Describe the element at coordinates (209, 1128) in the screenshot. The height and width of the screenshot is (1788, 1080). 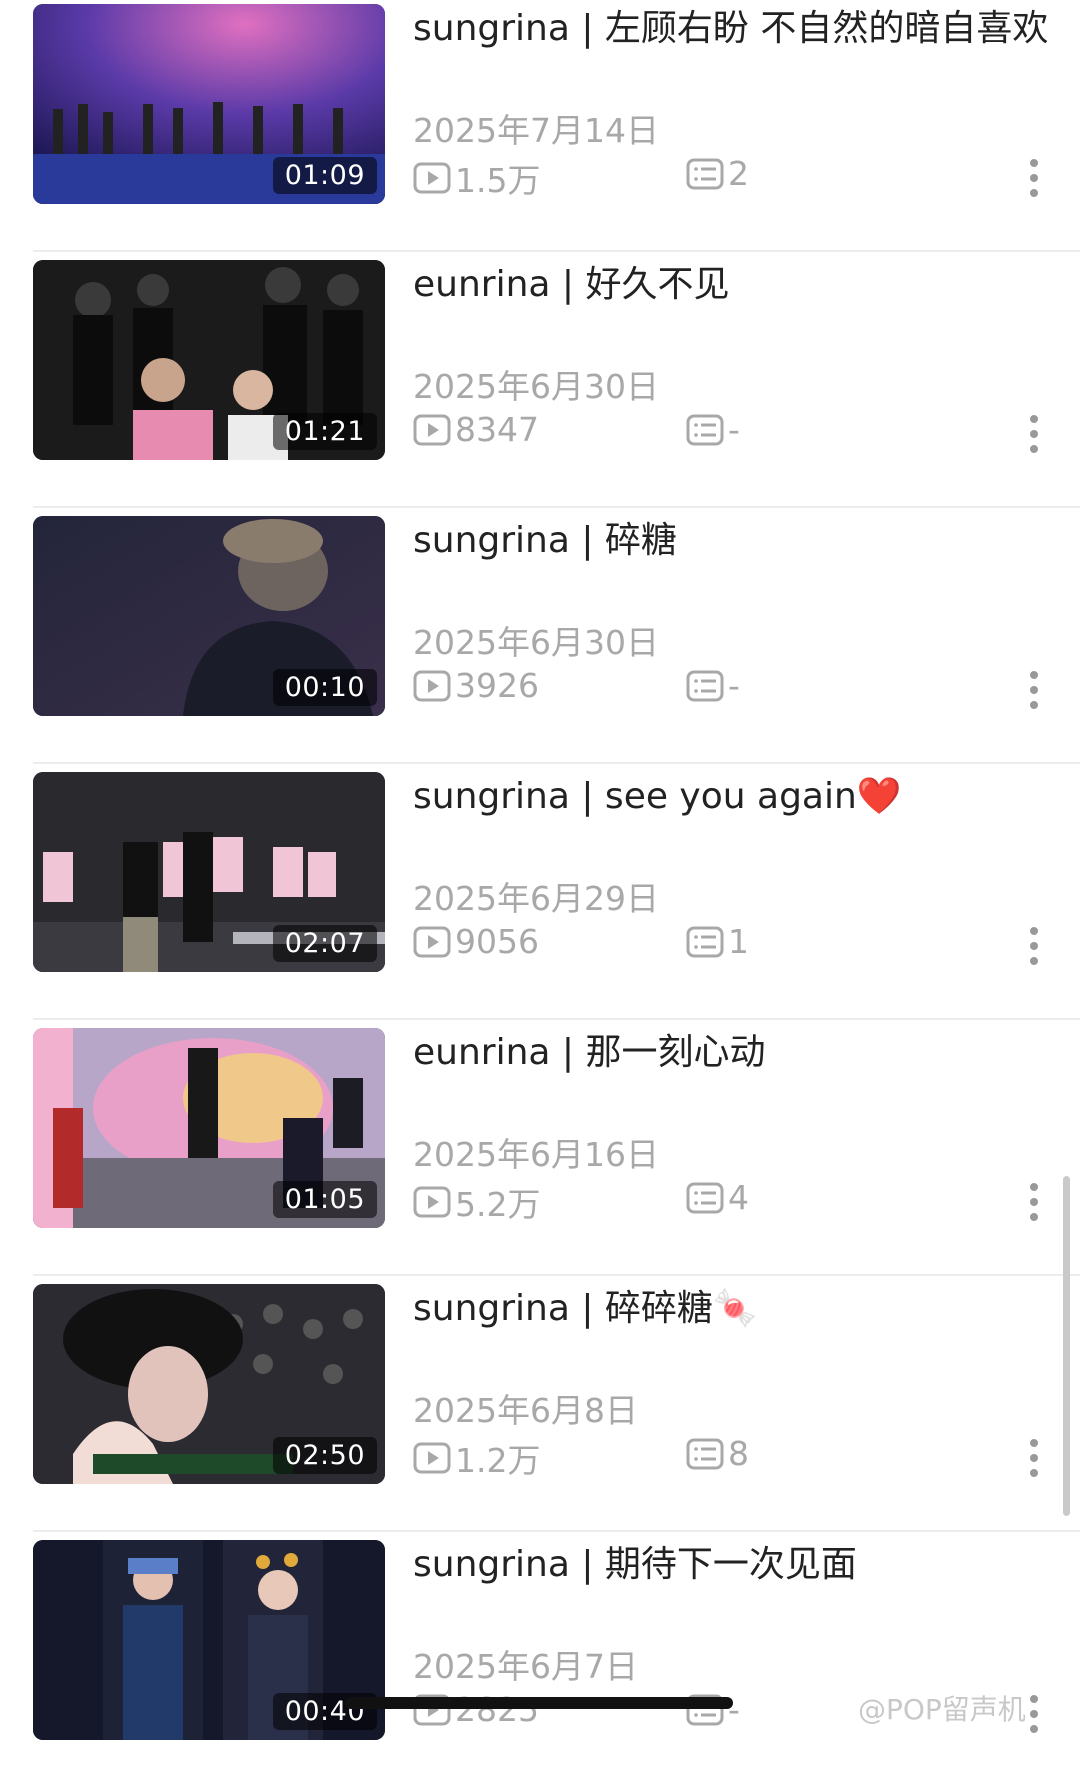
I see `video-thumbnail: 01:05` at that location.